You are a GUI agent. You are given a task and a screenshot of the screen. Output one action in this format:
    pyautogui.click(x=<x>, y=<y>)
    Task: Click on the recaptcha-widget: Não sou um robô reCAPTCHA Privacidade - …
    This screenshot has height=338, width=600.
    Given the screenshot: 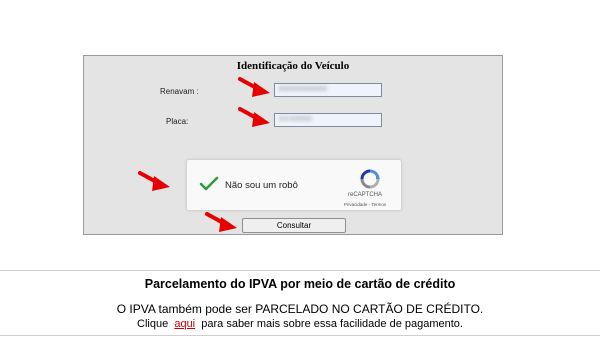 What is the action you would take?
    pyautogui.click(x=294, y=185)
    